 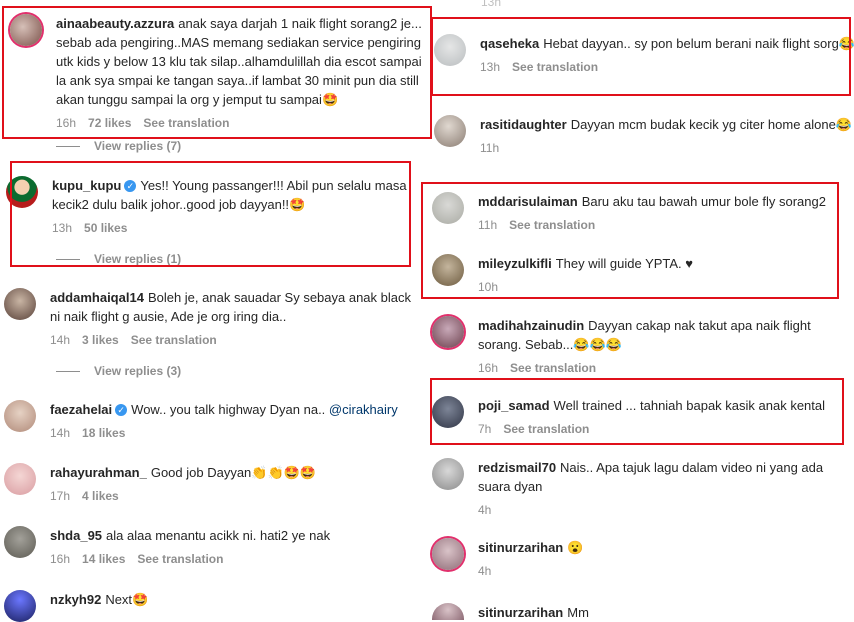 I want to click on emoji: 🤩, so click(x=140, y=599).